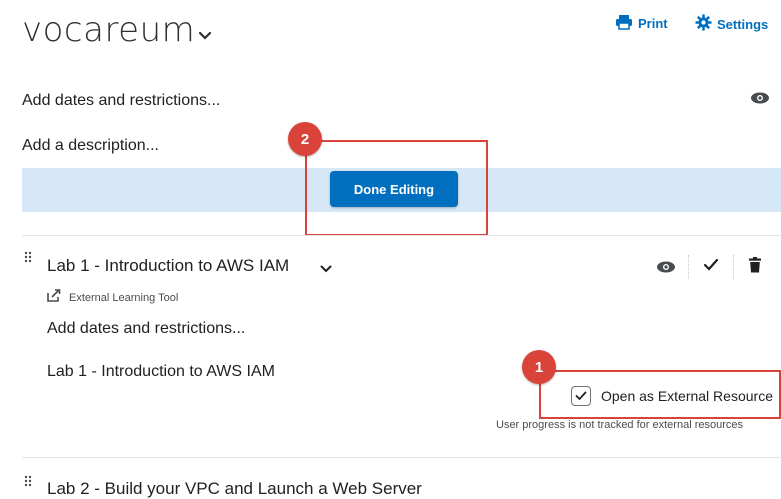 This screenshot has height=499, width=781. What do you see at coordinates (703, 24) in the screenshot?
I see `gear-icon` at bounding box center [703, 24].